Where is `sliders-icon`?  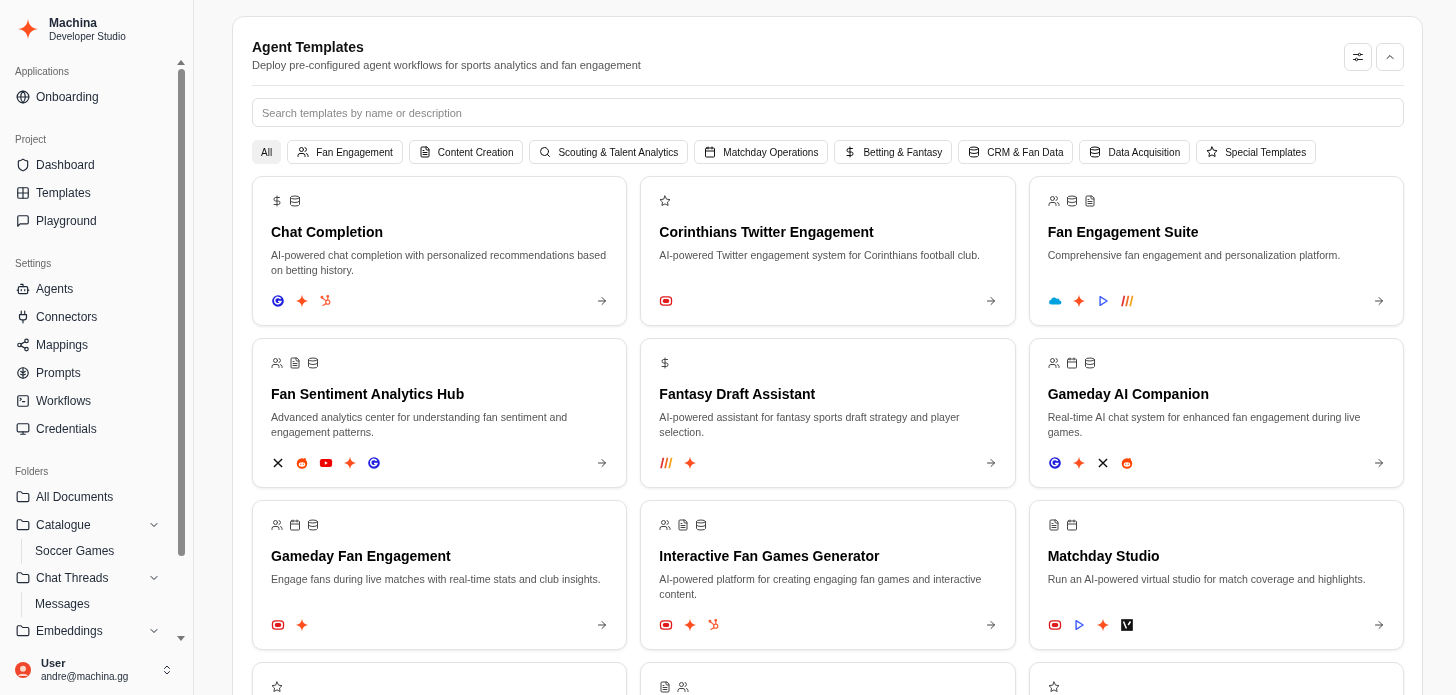 sliders-icon is located at coordinates (1358, 57).